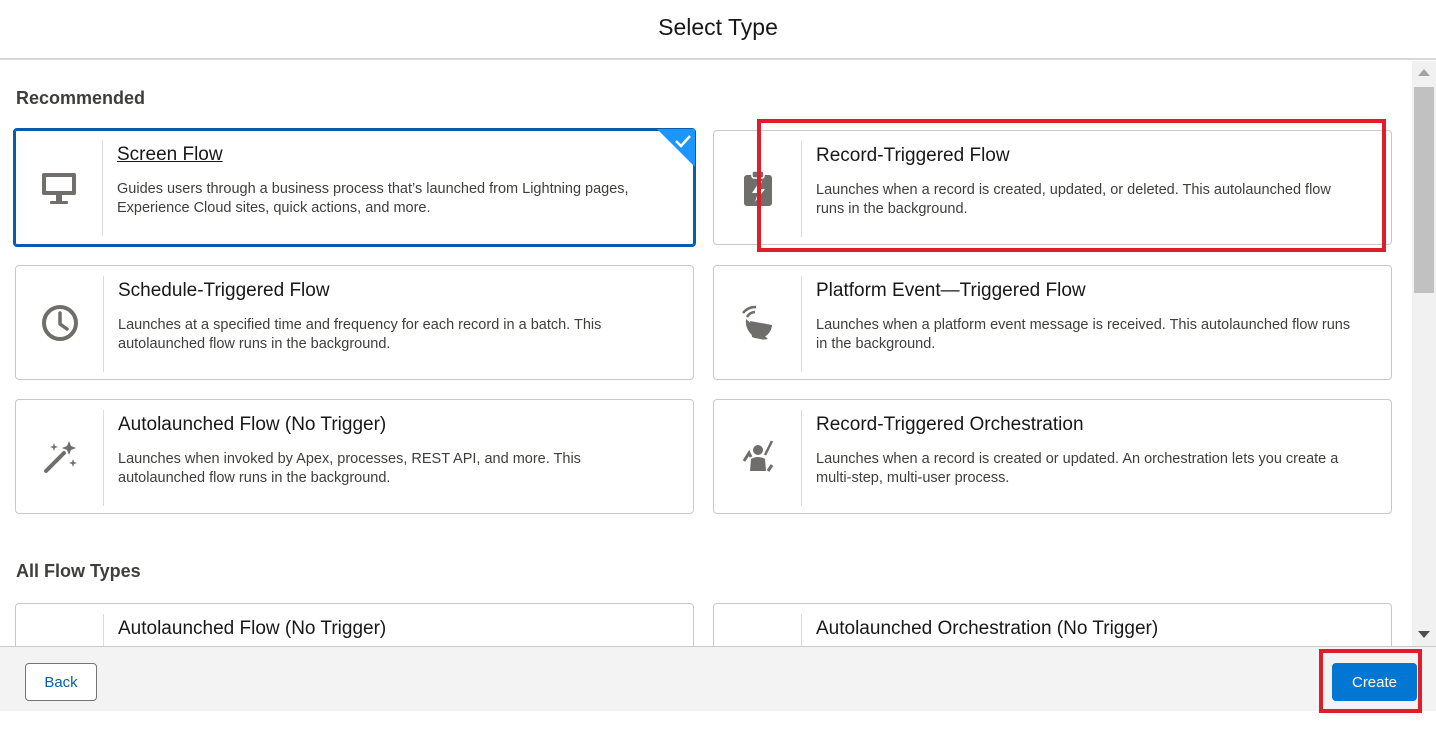 Image resolution: width=1436 pixels, height=737 pixels. Describe the element at coordinates (758, 187) in the screenshot. I see `clipboard-bolt-icon` at that location.